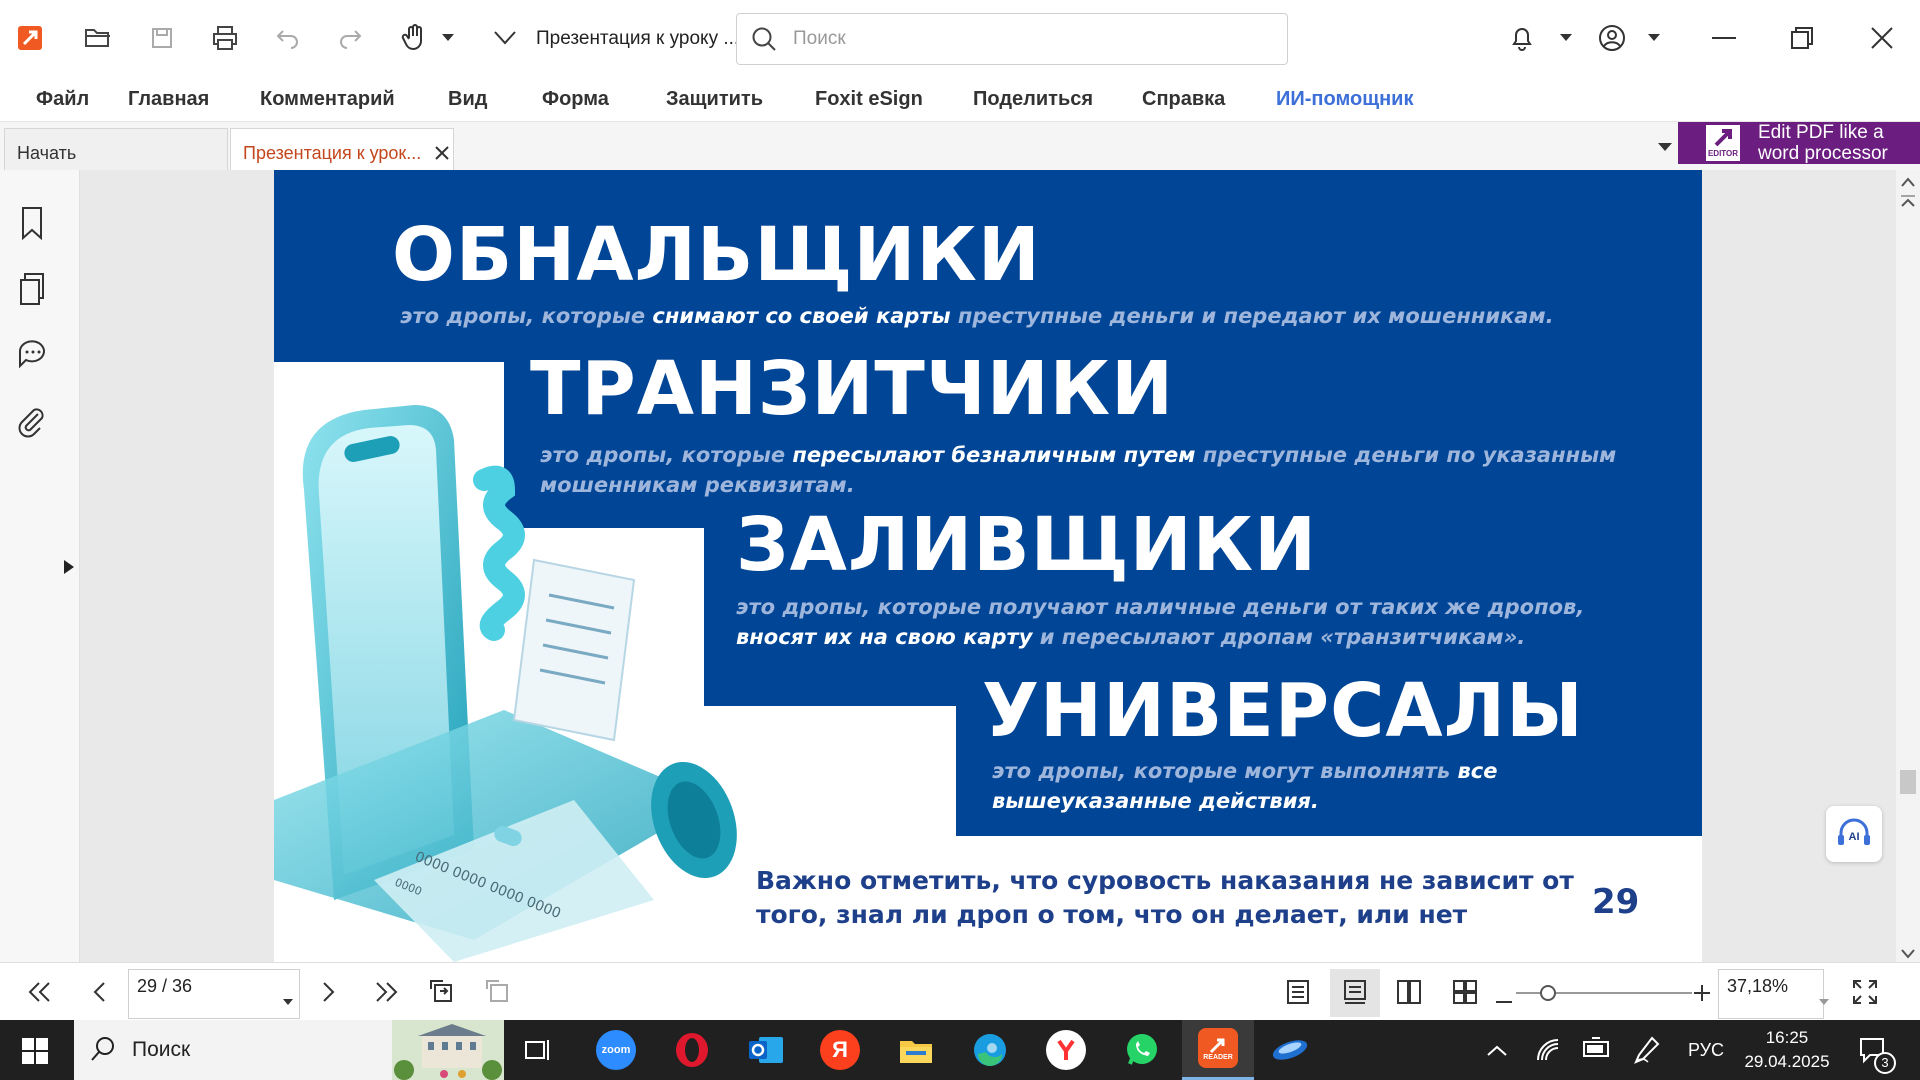 The image size is (1920, 1080). I want to click on two-page-continuous-icon, so click(1465, 994).